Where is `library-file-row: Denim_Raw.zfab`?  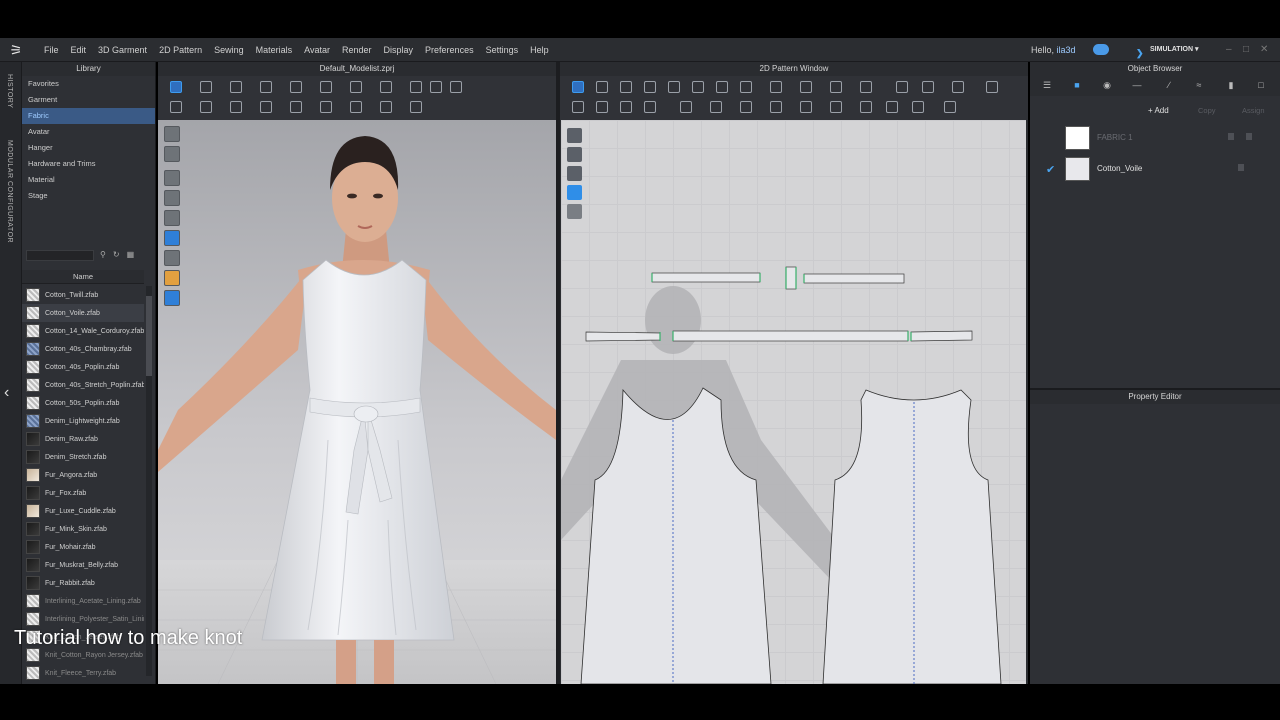
library-file-row: Denim_Raw.zfab is located at coordinates (83, 439).